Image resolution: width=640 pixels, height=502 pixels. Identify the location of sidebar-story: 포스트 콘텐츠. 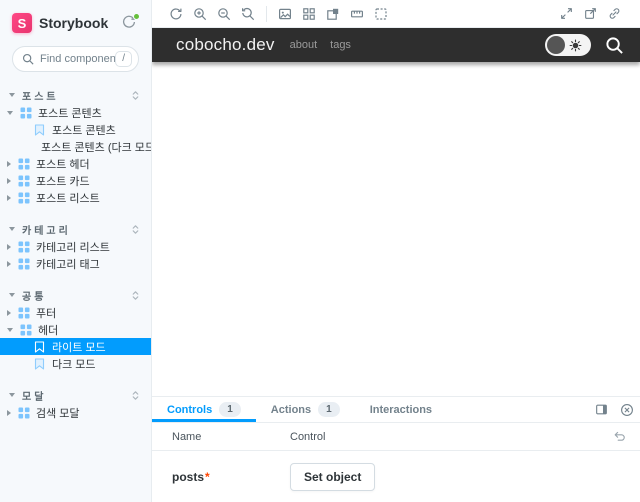
(75, 129).